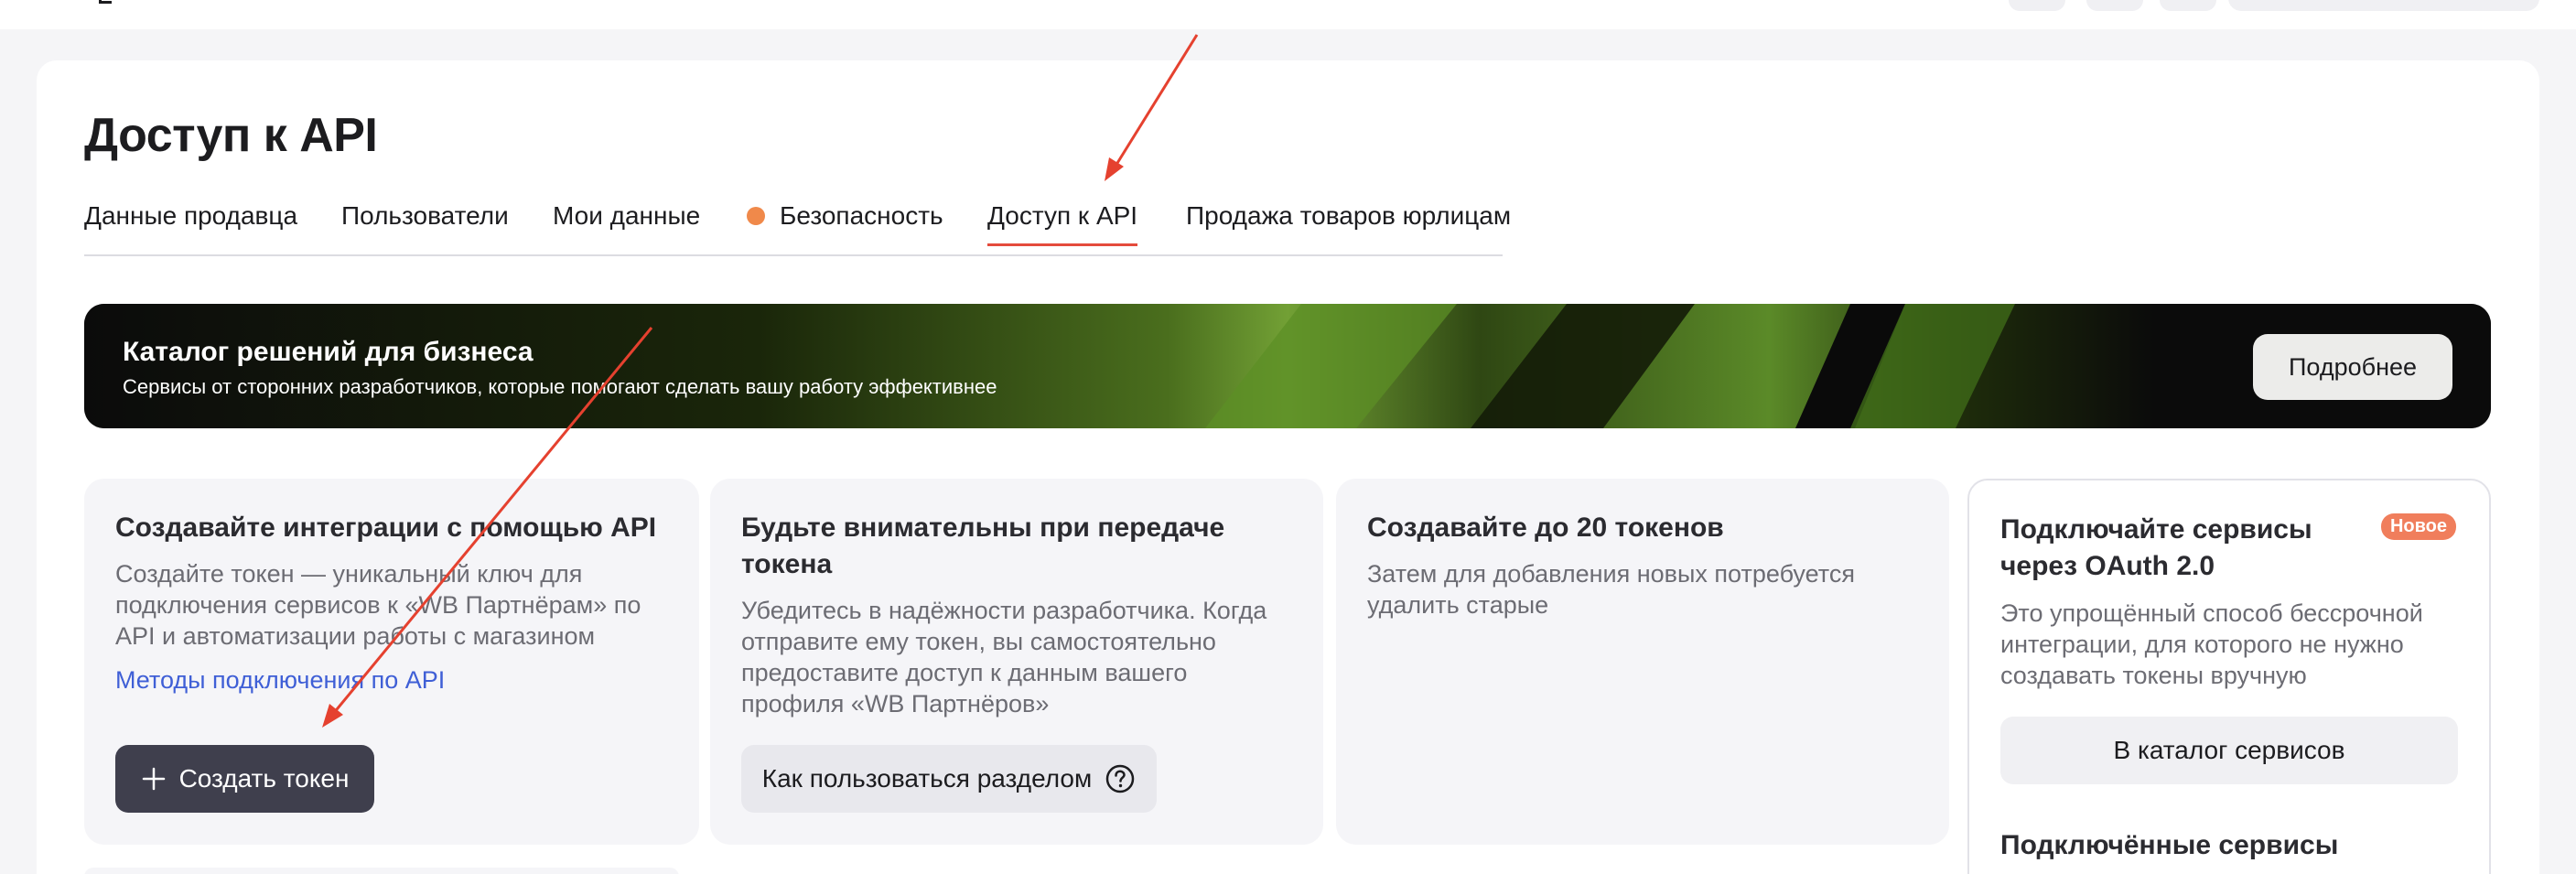 The height and width of the screenshot is (874, 2576). Describe the element at coordinates (2352, 367) in the screenshot. I see `banner-more-button: Подробнее` at that location.